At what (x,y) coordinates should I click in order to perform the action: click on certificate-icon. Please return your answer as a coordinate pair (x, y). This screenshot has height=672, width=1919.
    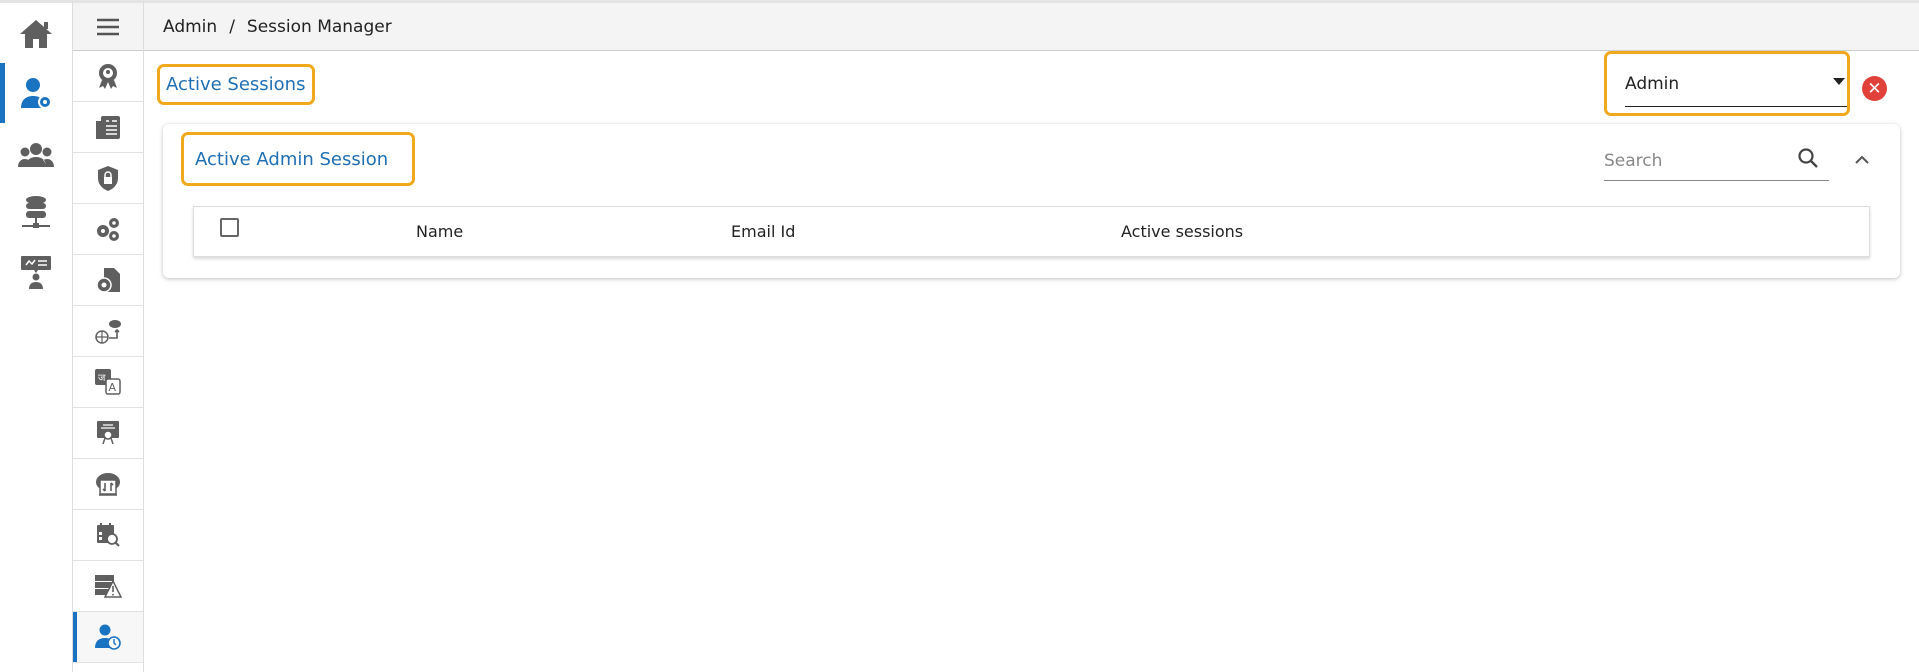
    Looking at the image, I should click on (108, 433).